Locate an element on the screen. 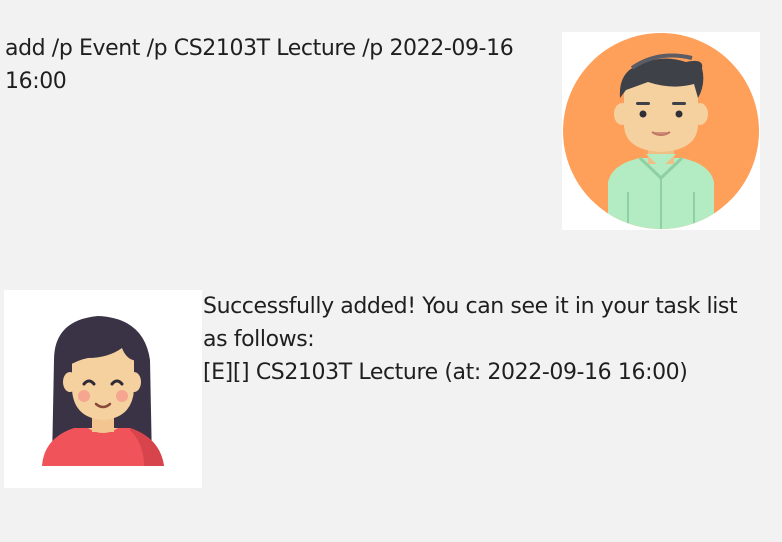 Image resolution: width=782 pixels, height=542 pixels. woman-avatar-icon is located at coordinates (103, 389).